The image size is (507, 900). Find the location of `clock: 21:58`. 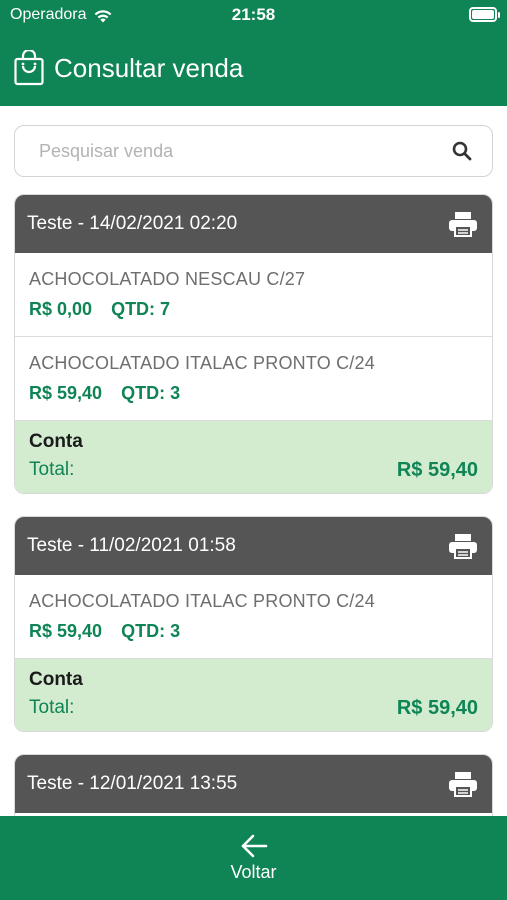

clock: 21:58 is located at coordinates (253, 14).